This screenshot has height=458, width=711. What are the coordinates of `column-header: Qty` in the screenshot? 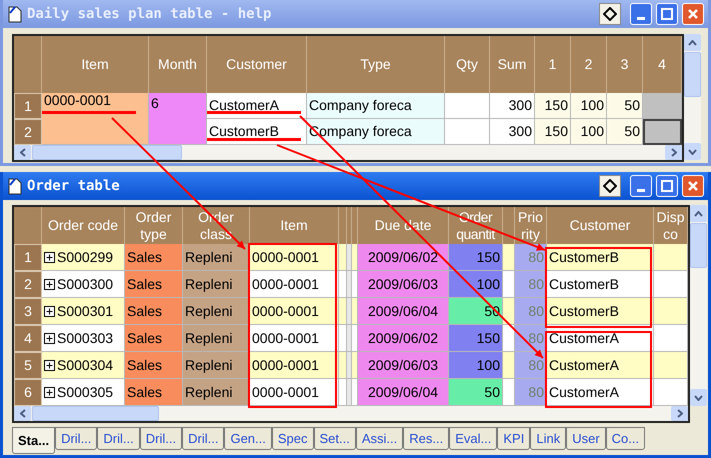 It's located at (467, 64).